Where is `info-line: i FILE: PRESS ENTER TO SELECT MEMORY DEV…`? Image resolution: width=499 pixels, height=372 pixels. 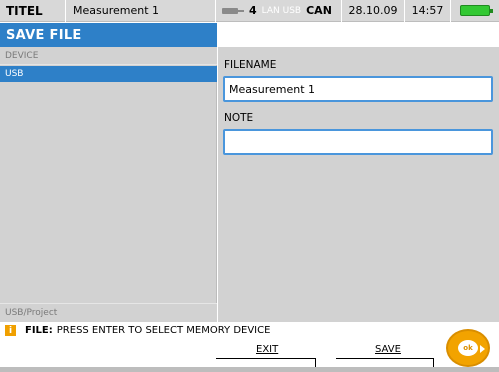 info-line: i FILE: PRESS ENTER TO SELECT MEMORY DEV… is located at coordinates (249, 330).